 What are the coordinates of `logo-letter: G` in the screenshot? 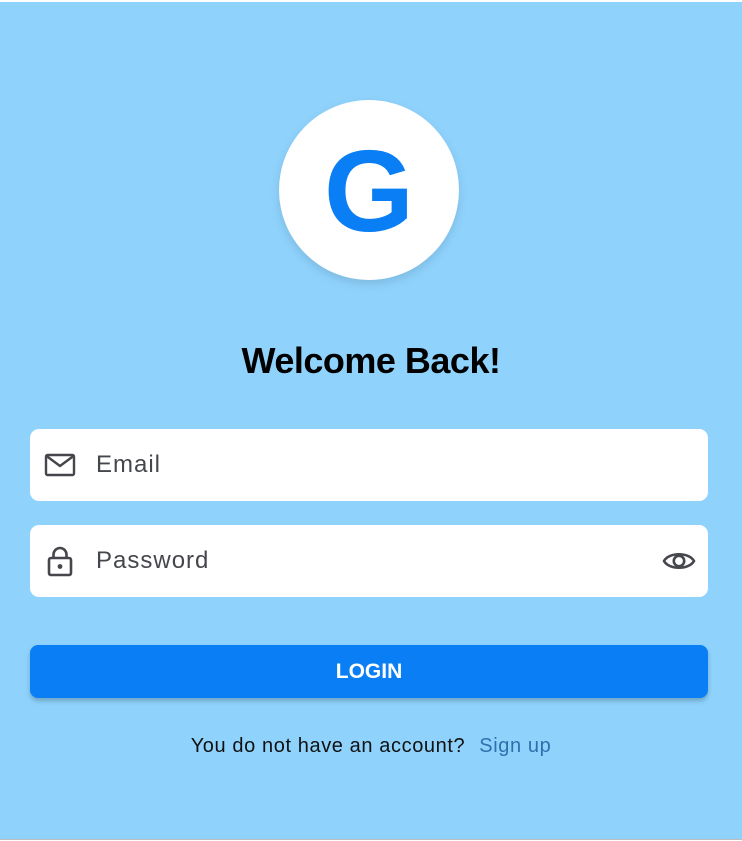 It's located at (369, 191).